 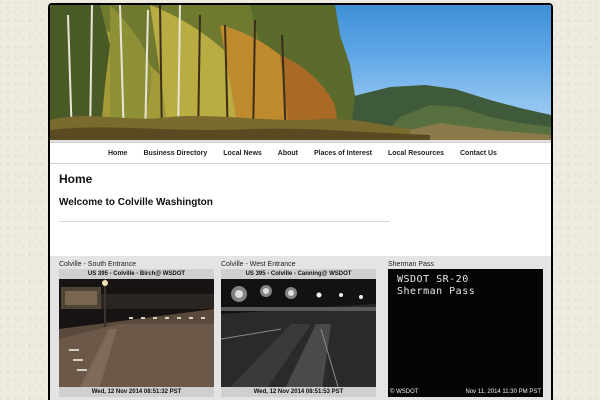 I want to click on welcome-heading: Welcome to Colville Washington, so click(x=136, y=202).